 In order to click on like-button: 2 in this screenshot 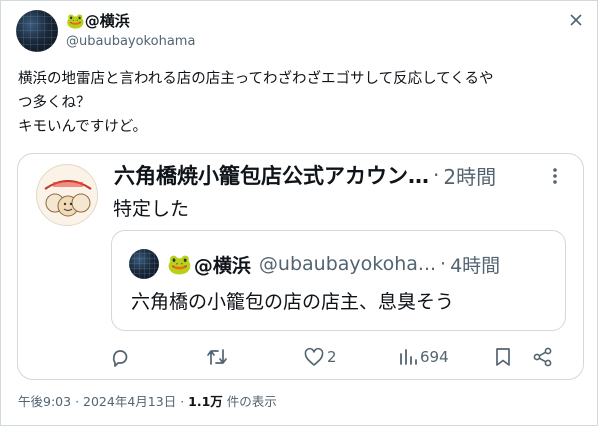, I will do `click(320, 357)`.